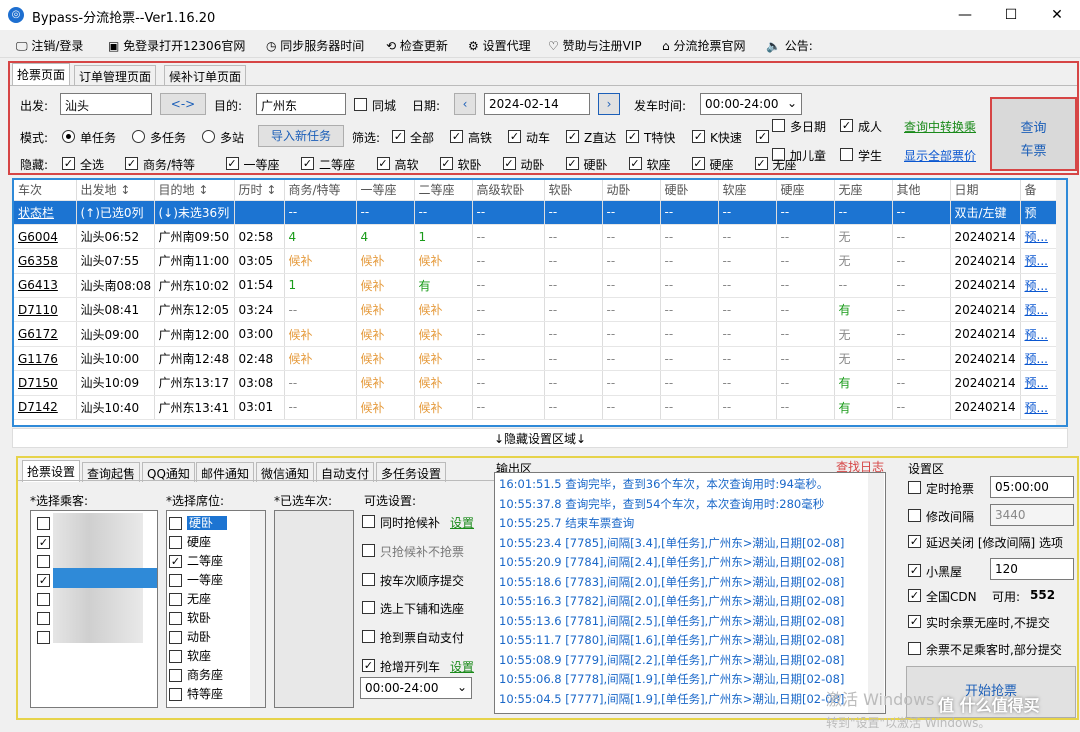 Image resolution: width=1080 pixels, height=732 pixels. Describe the element at coordinates (41, 74) in the screenshot. I see `tab-grab: 抢票页面` at that location.